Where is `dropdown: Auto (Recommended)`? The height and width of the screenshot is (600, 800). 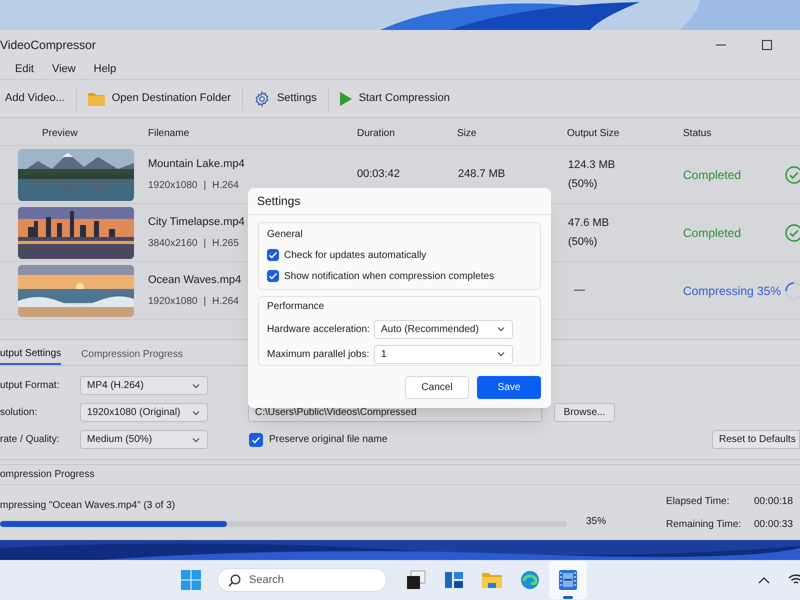
dropdown: Auto (Recommended) is located at coordinates (443, 329).